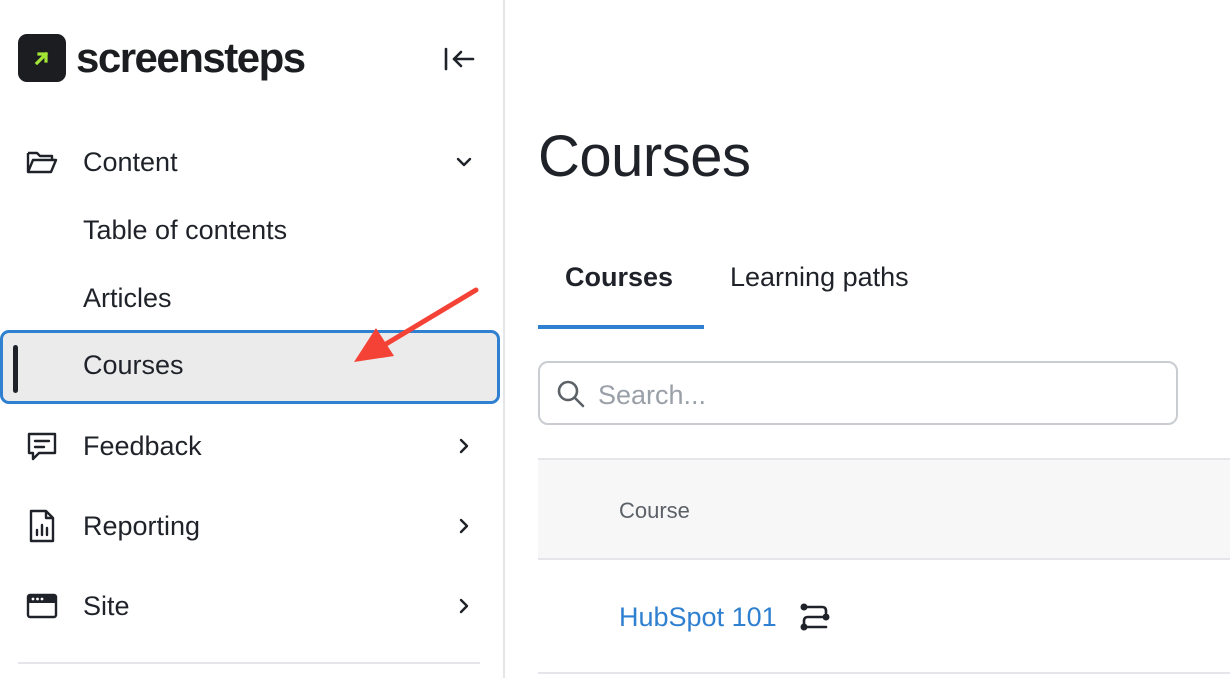  I want to click on chat-message-icon, so click(42, 446).